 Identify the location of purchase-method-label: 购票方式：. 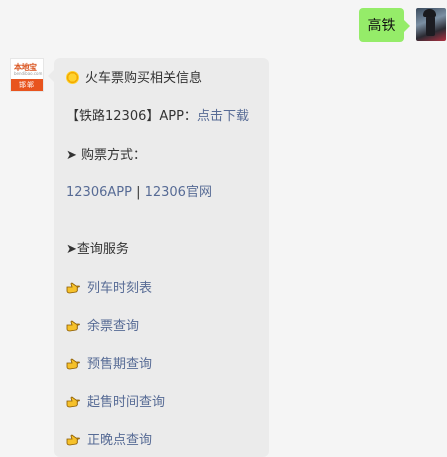
(114, 155).